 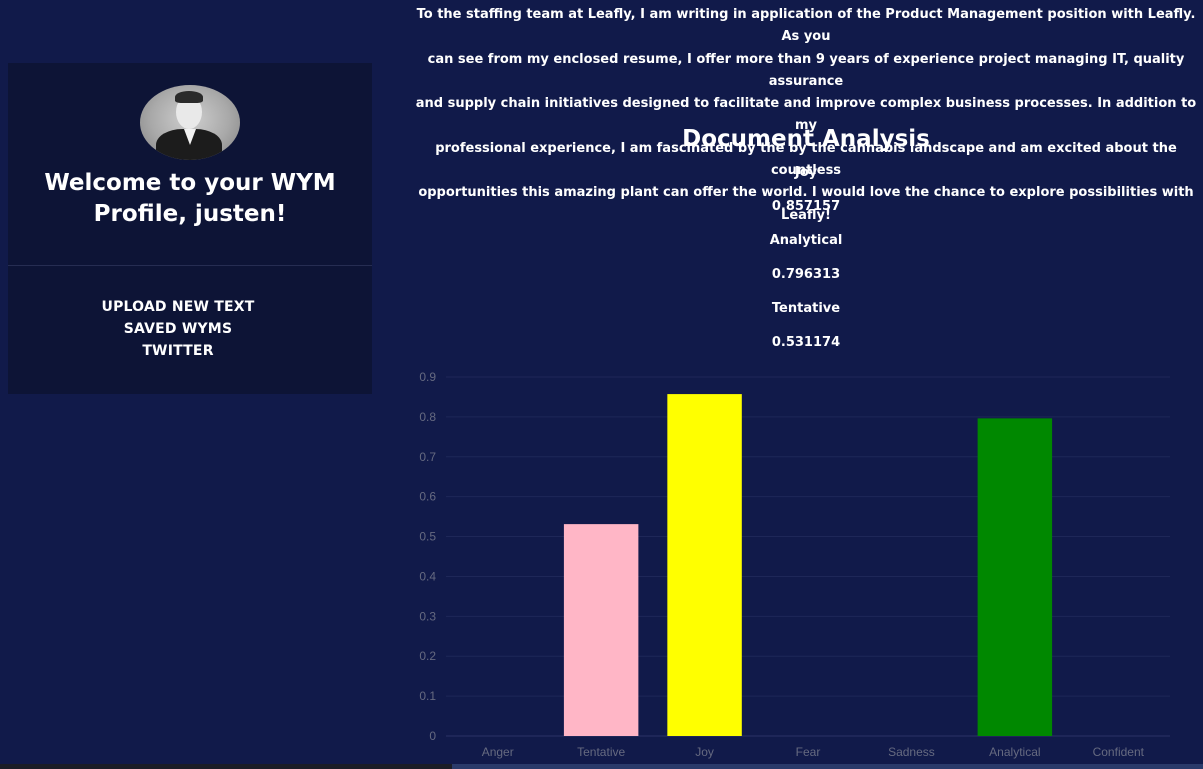 What do you see at coordinates (427, 696) in the screenshot?
I see `y-tick-label: 0.1` at bounding box center [427, 696].